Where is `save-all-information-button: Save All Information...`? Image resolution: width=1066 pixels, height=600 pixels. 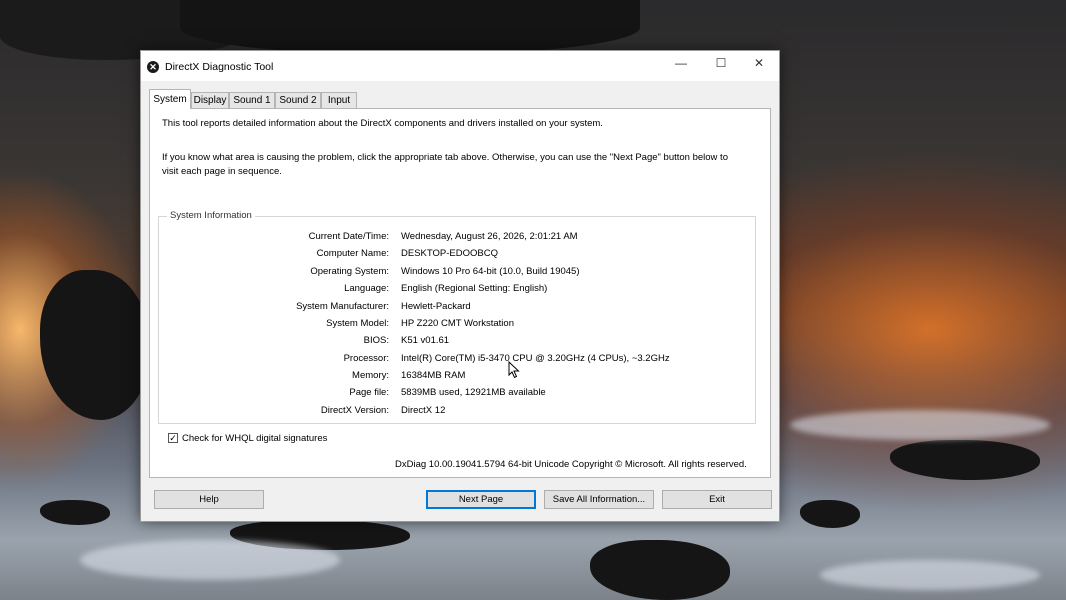
save-all-information-button: Save All Information... is located at coordinates (599, 499).